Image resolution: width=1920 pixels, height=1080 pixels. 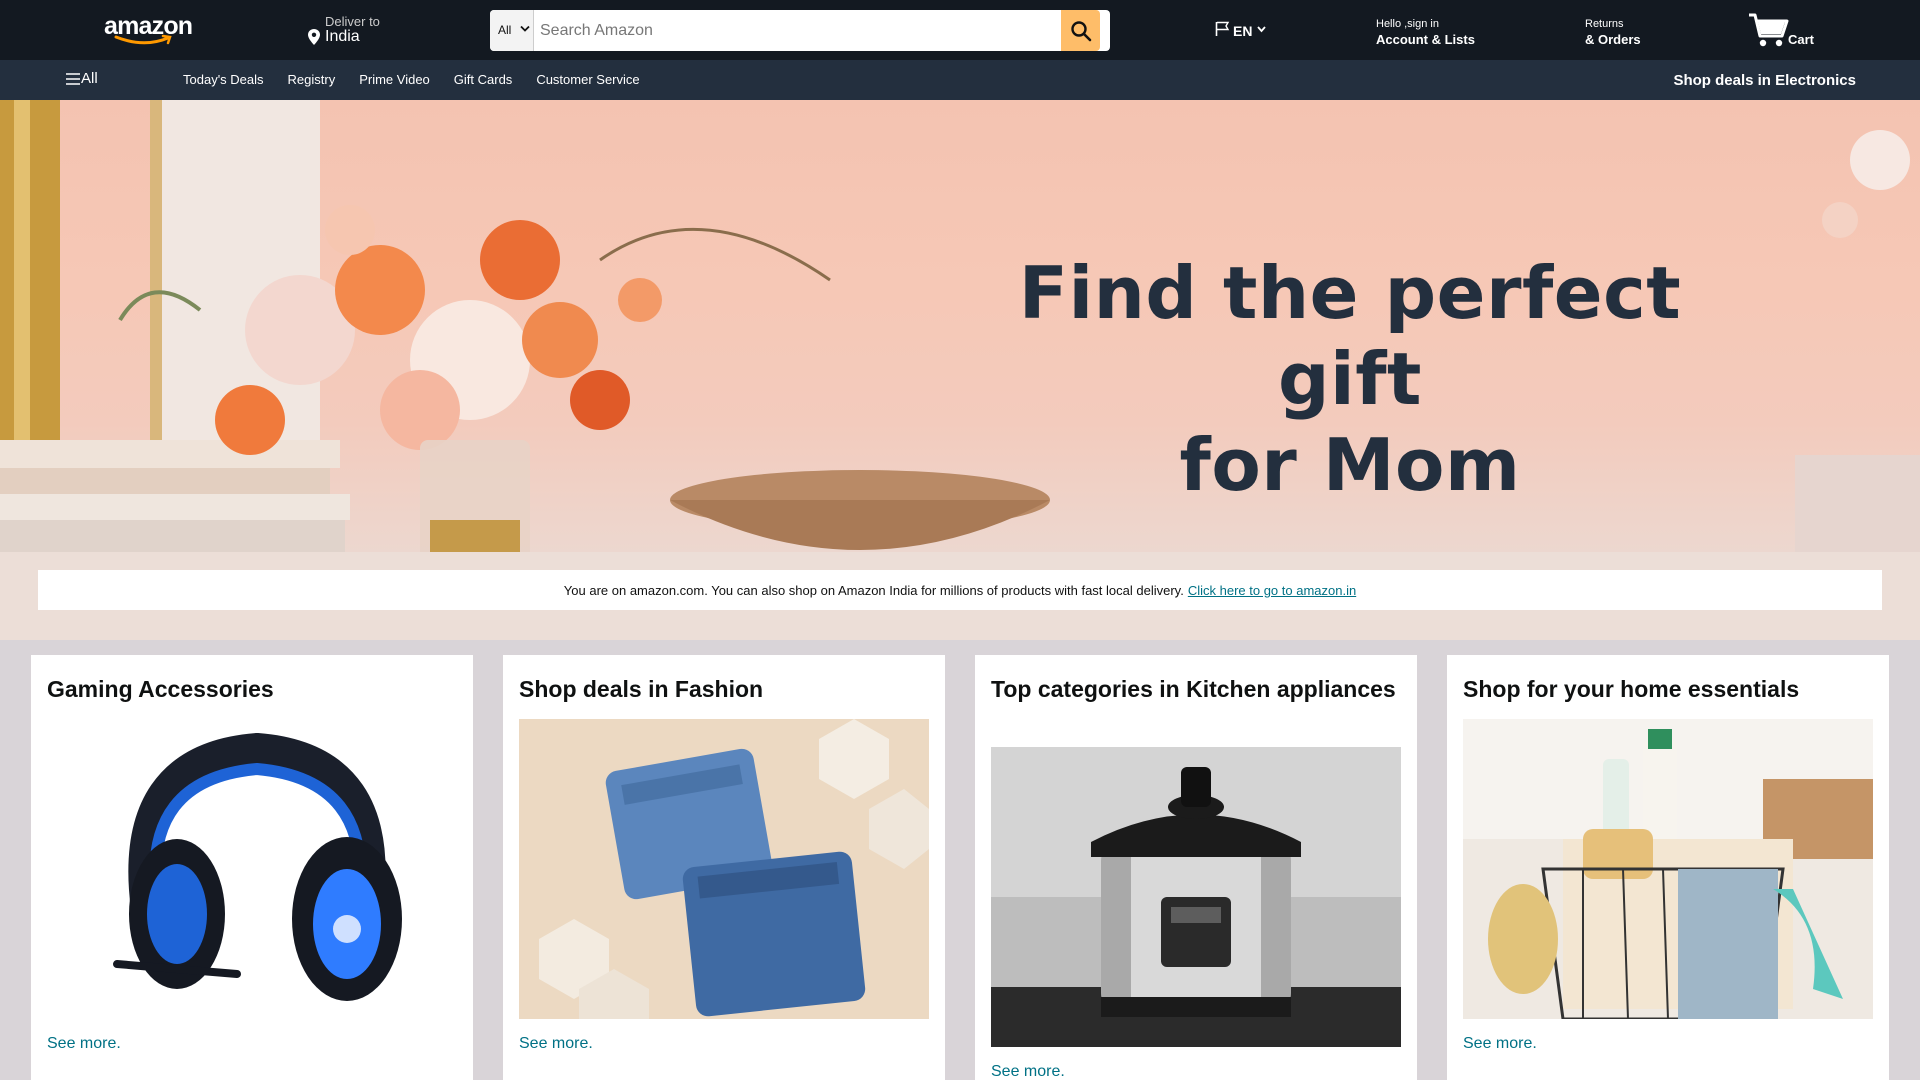 What do you see at coordinates (587, 79) in the screenshot?
I see `subnav-link-customer-service: Customer Service` at bounding box center [587, 79].